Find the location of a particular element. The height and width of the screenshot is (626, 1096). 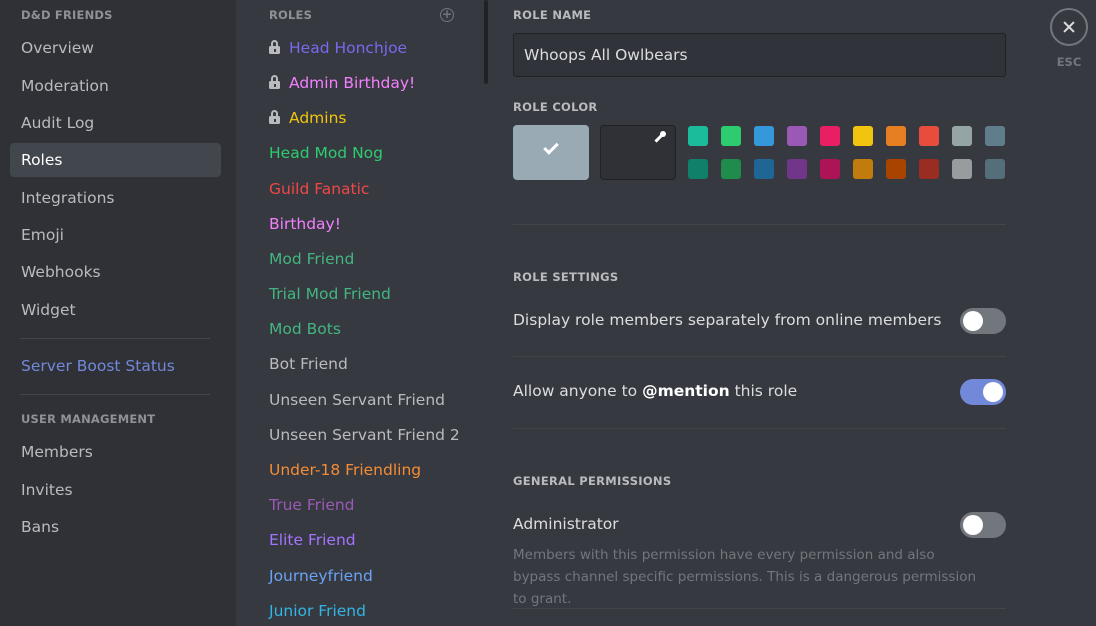

role-item: Journeyfriend is located at coordinates (321, 576).